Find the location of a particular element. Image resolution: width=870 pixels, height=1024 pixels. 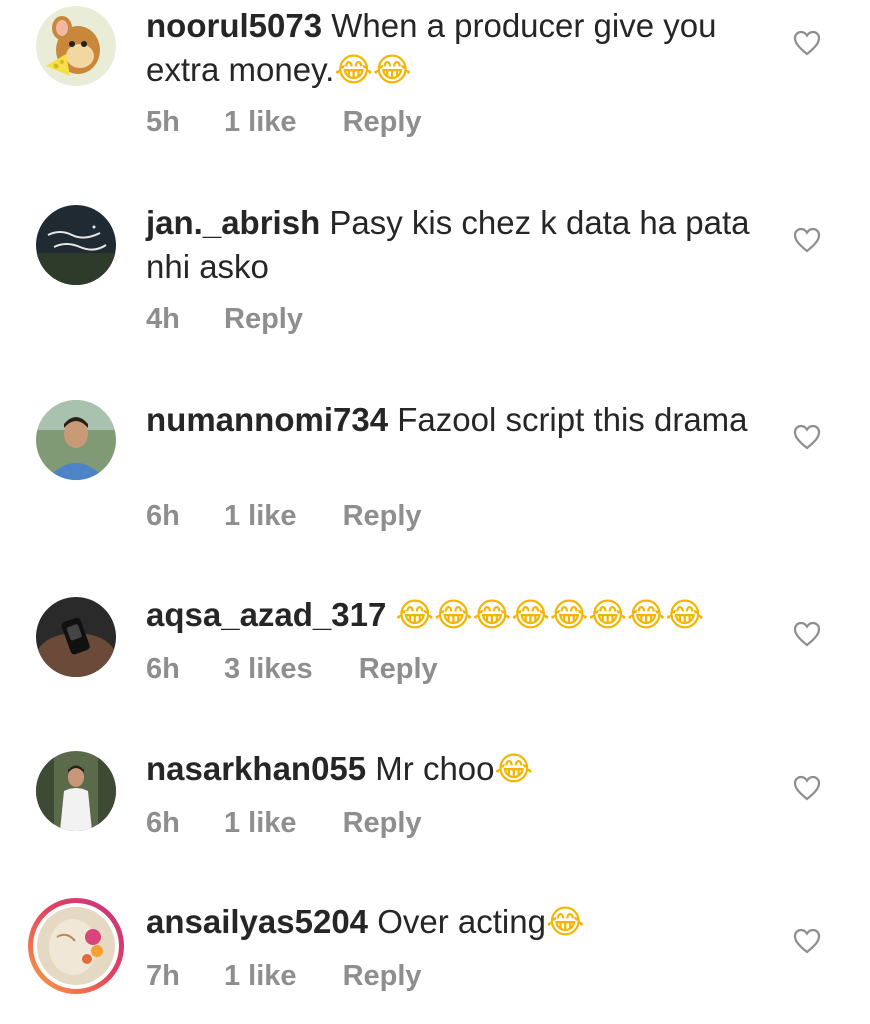

laughing-emoji: 😂😂 is located at coordinates (373, 69).